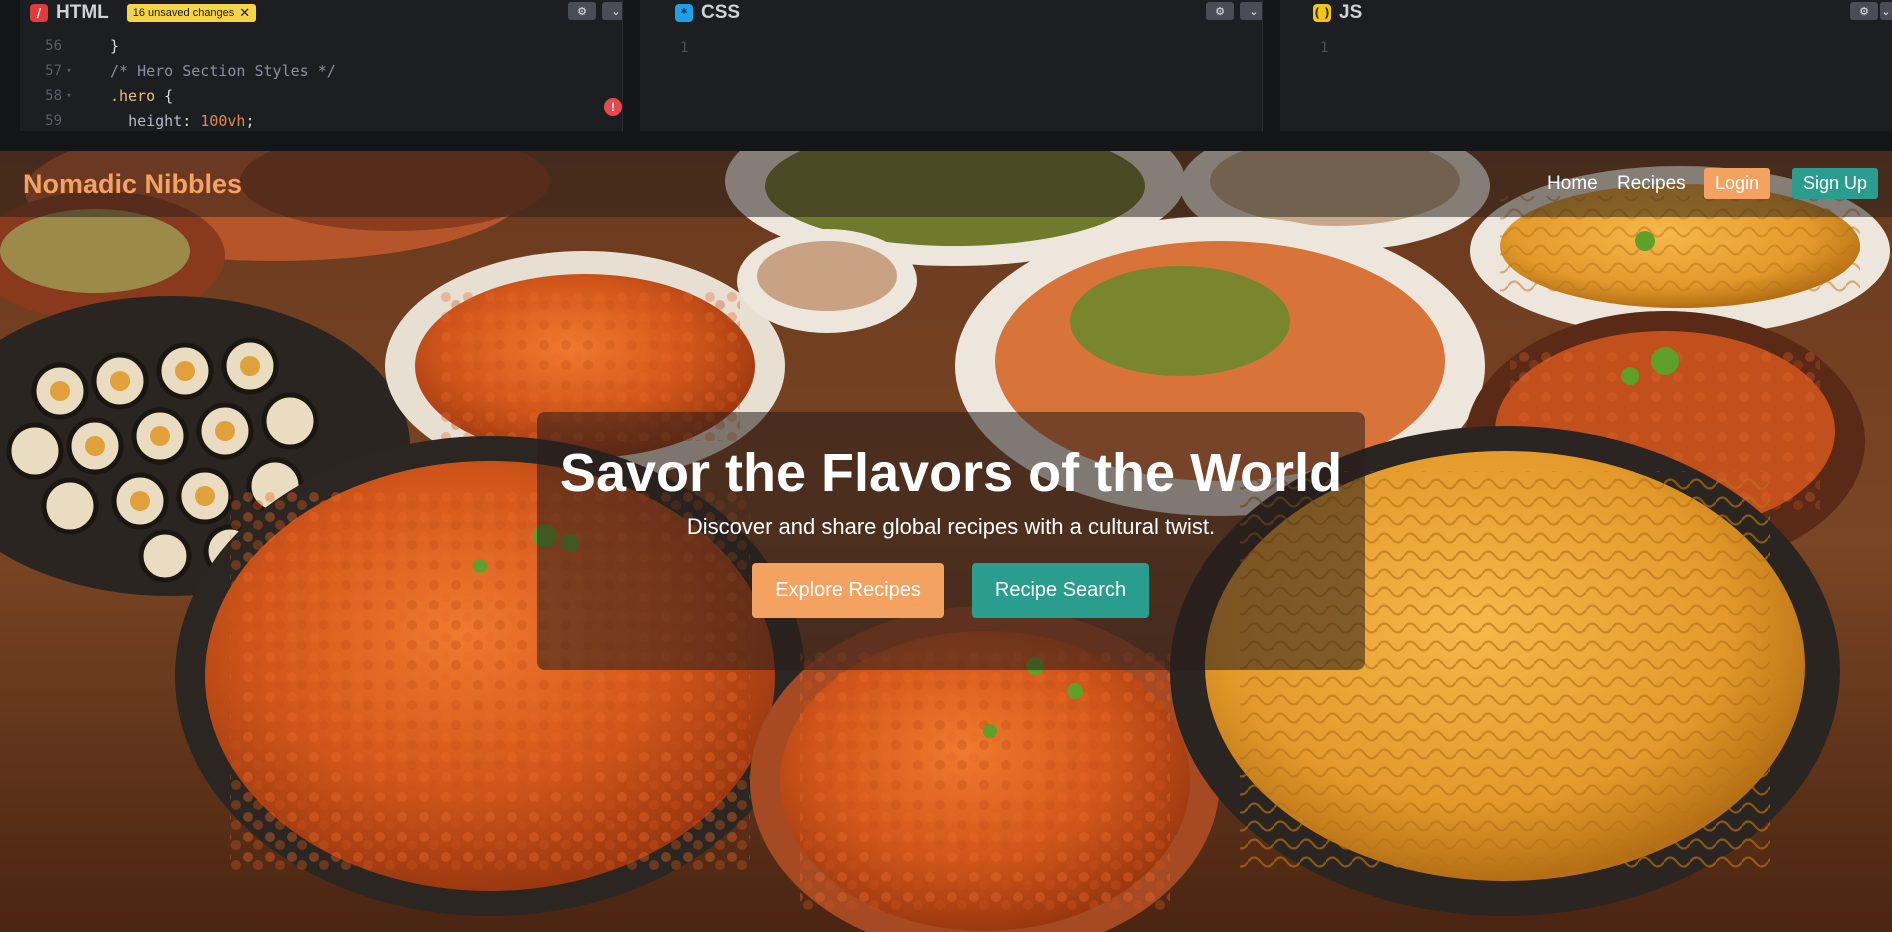 The height and width of the screenshot is (932, 1892). I want to click on code-line: 59 height: 100vh;, so click(320, 119).